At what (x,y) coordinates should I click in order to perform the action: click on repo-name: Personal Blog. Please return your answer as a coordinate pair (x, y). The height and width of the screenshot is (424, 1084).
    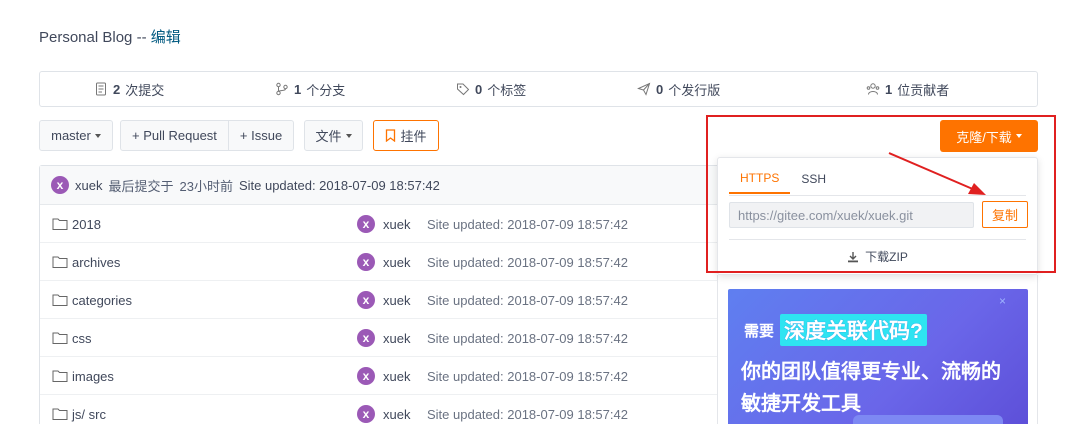
    Looking at the image, I should click on (86, 37).